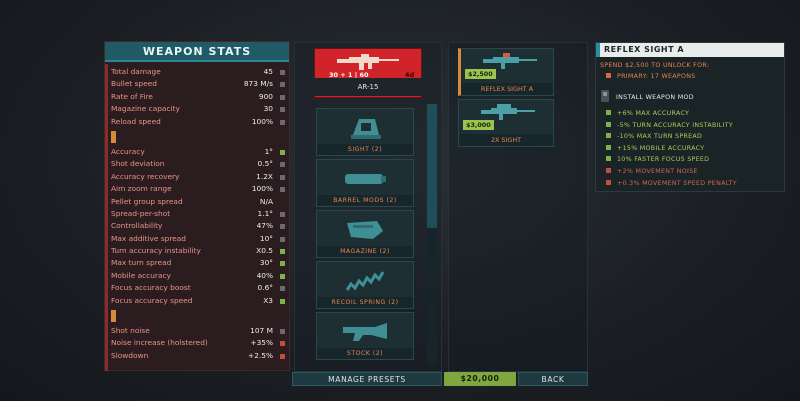  Describe the element at coordinates (268, 109) in the screenshot. I see `stat-value: 30` at that location.